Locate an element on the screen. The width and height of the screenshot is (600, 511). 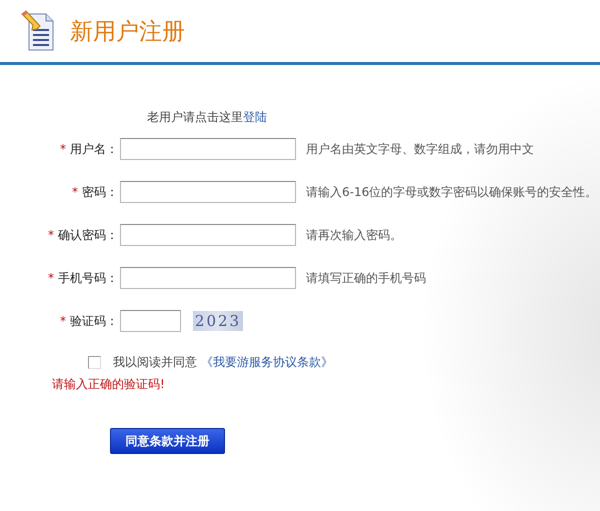
captcha-image: 2023 is located at coordinates (218, 321).